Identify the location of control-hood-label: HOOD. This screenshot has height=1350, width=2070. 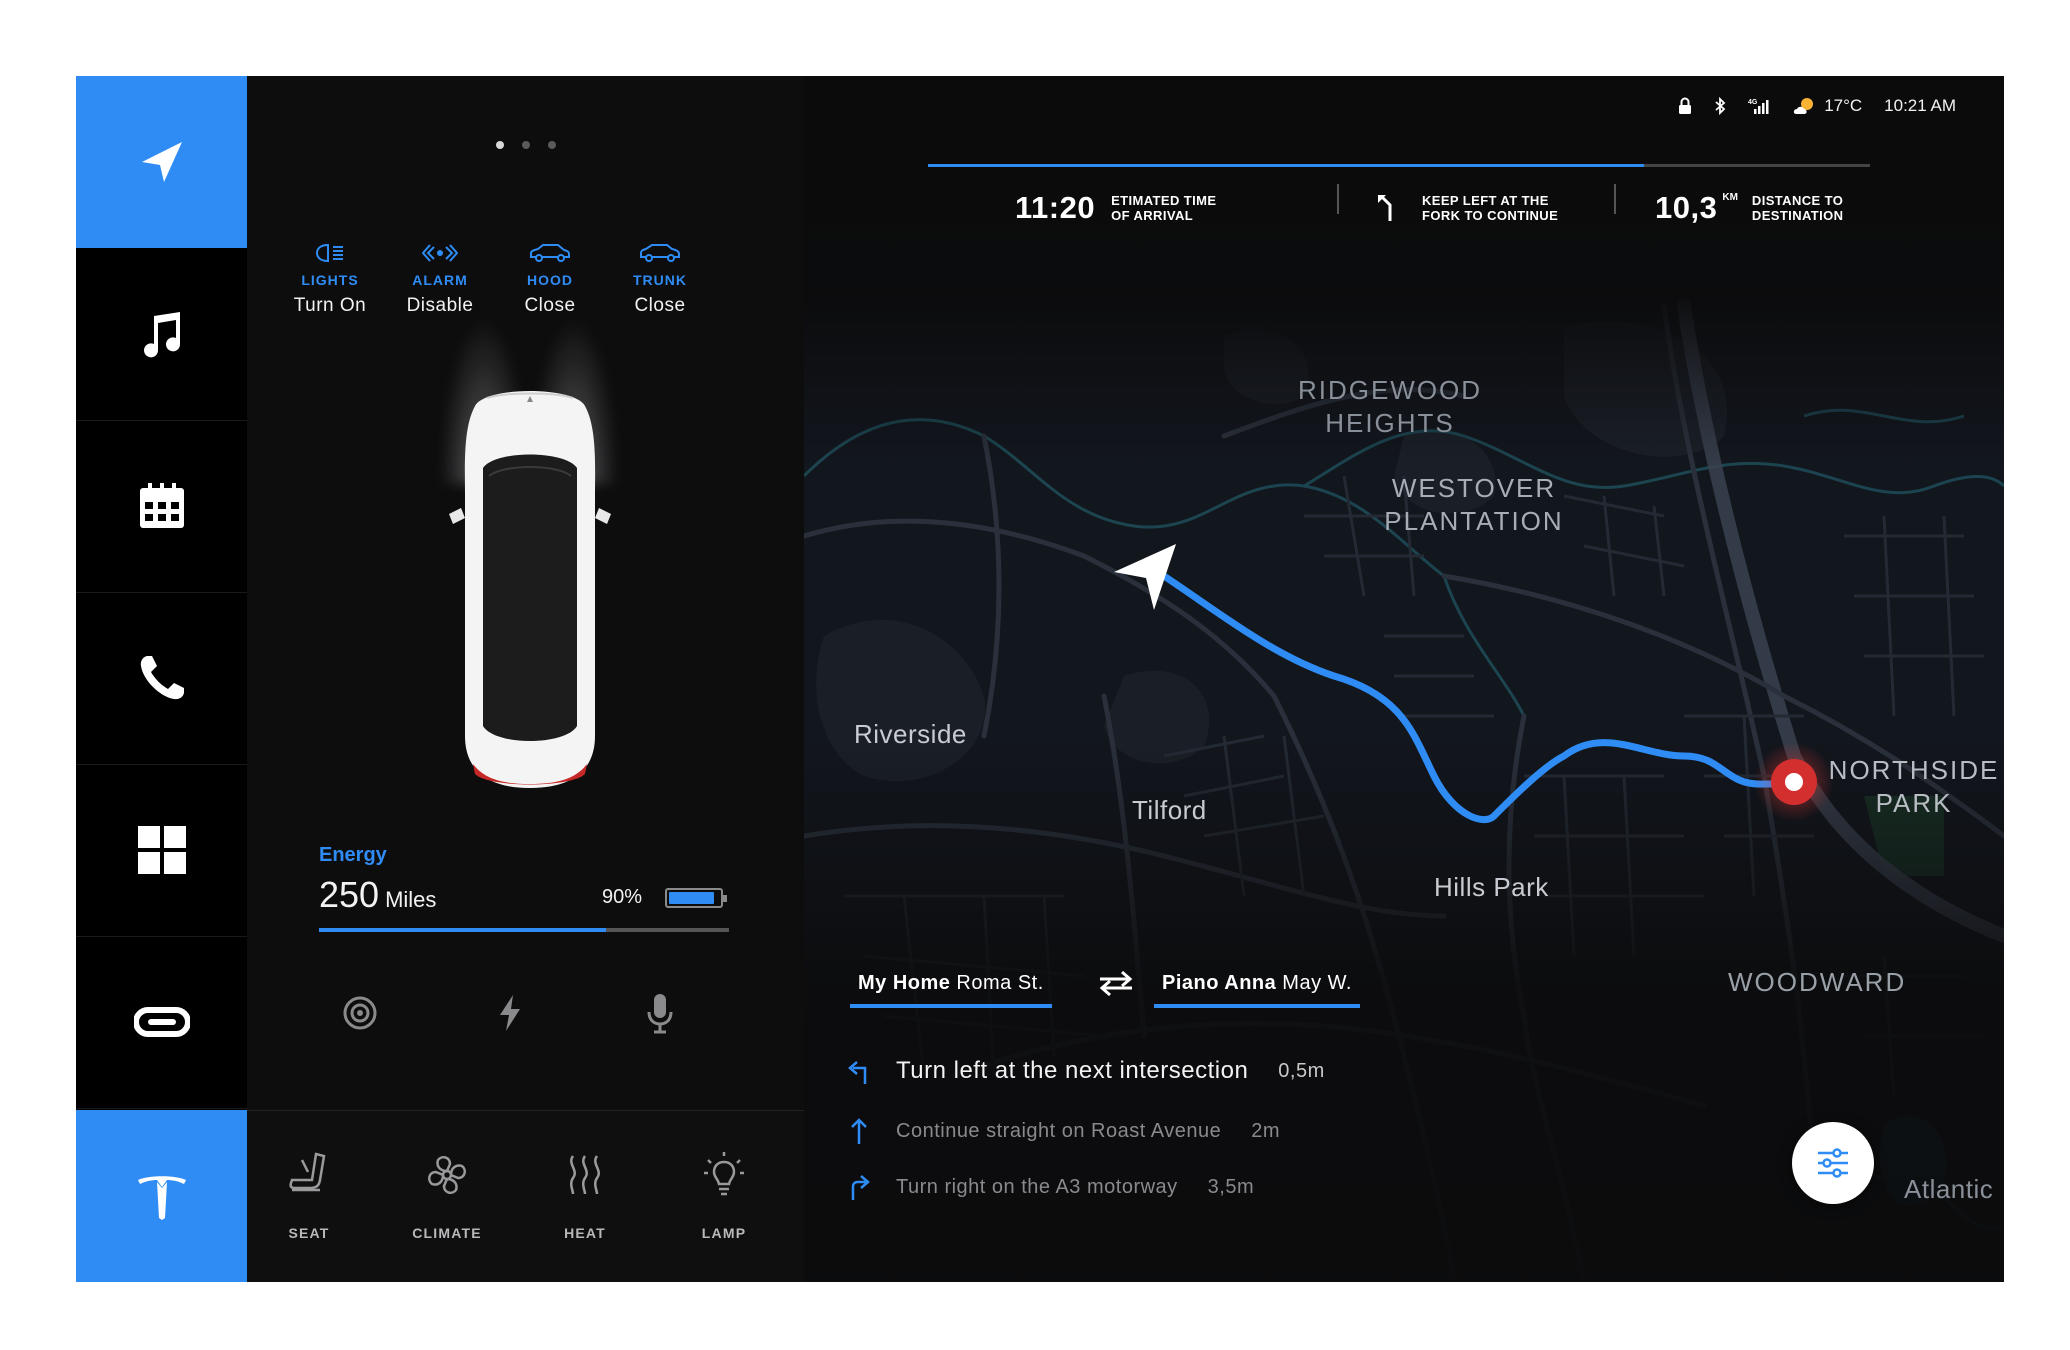
(550, 280).